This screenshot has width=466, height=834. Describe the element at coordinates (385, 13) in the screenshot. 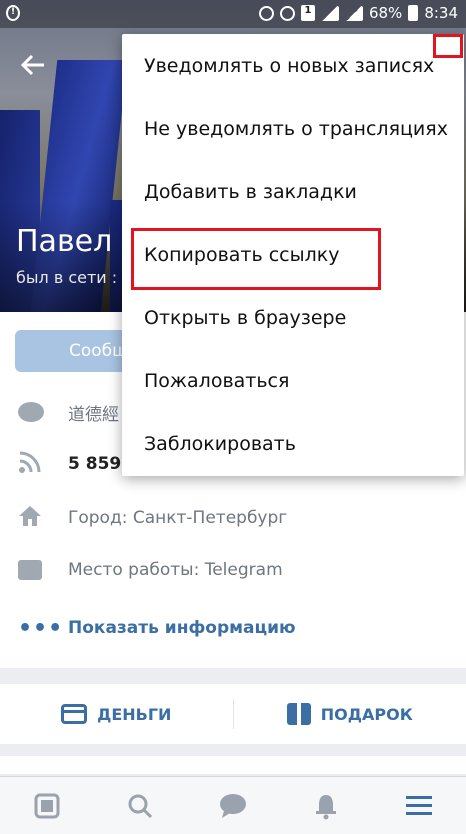

I see `battery-percent: 68%` at that location.